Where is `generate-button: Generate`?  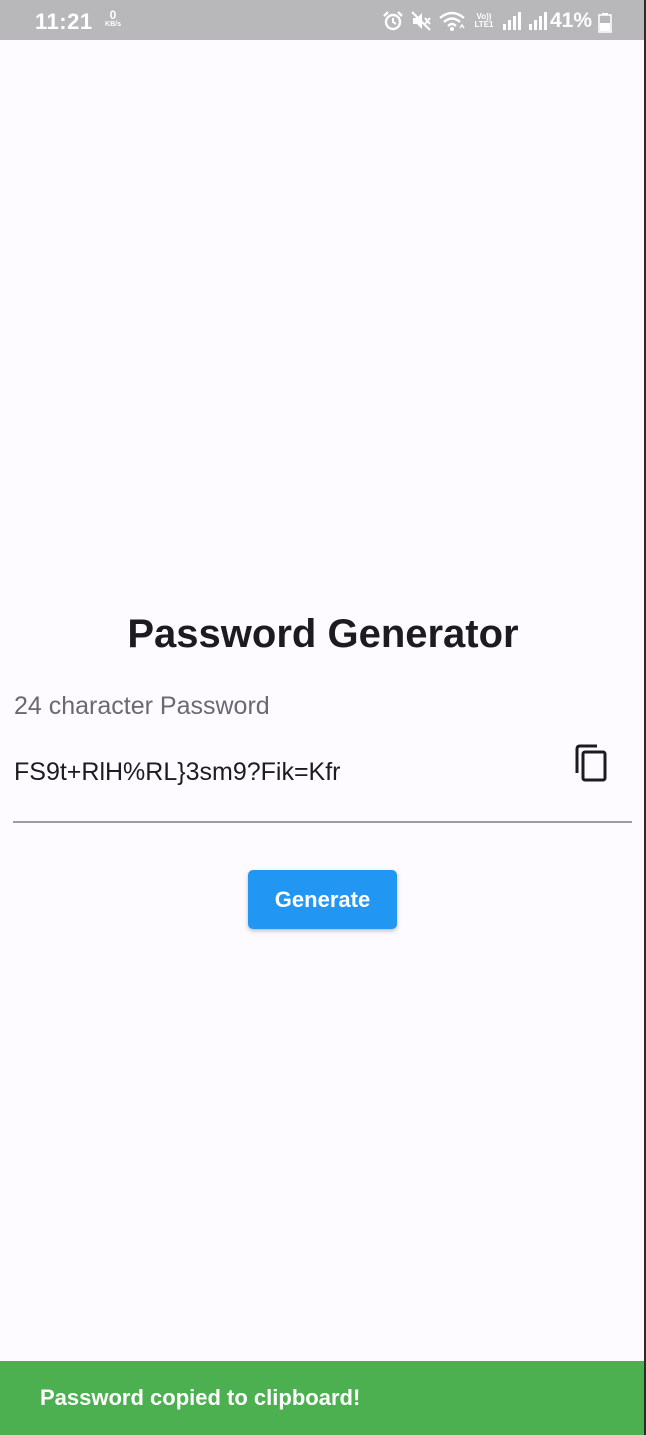
generate-button: Generate is located at coordinates (322, 899).